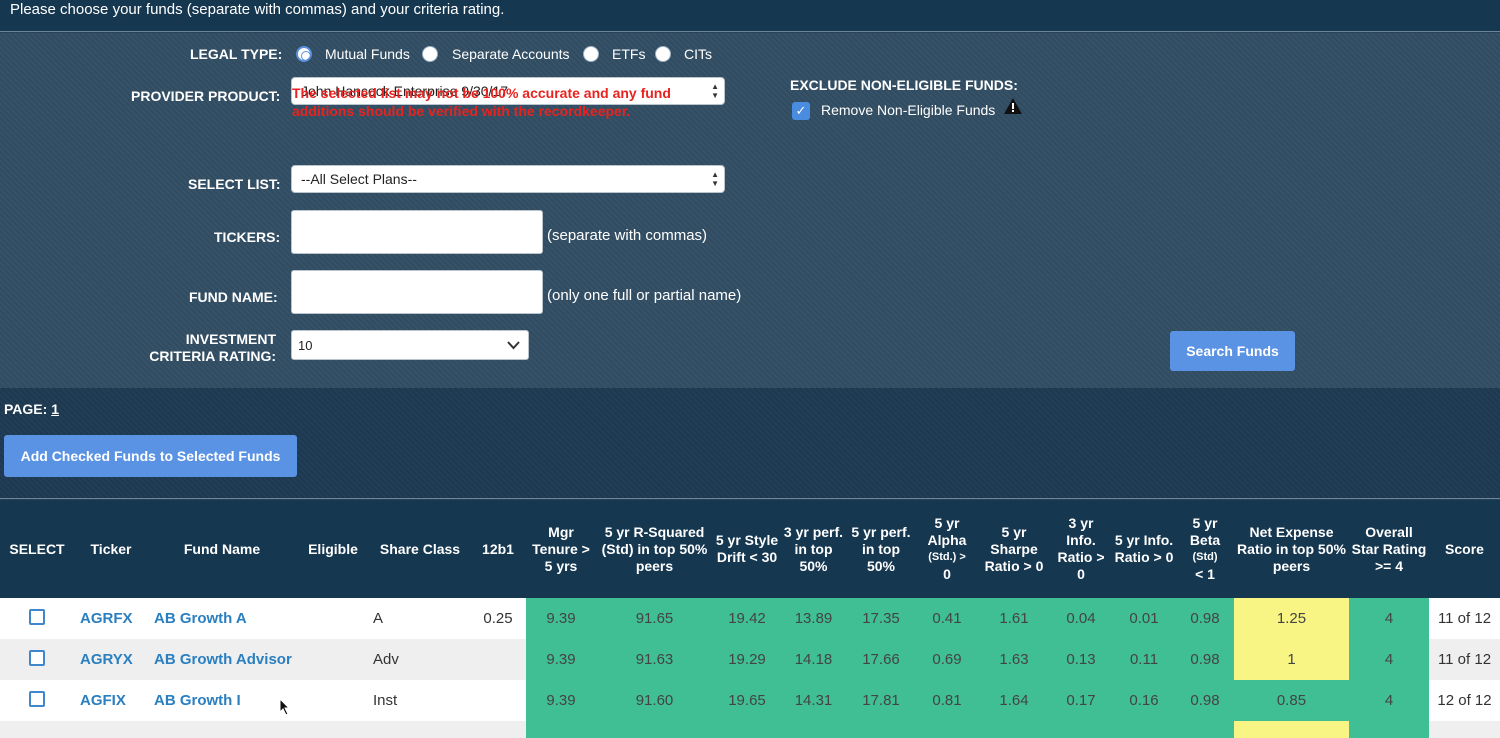  What do you see at coordinates (1205, 574) in the screenshot?
I see `col-beta-threshold: < 1` at bounding box center [1205, 574].